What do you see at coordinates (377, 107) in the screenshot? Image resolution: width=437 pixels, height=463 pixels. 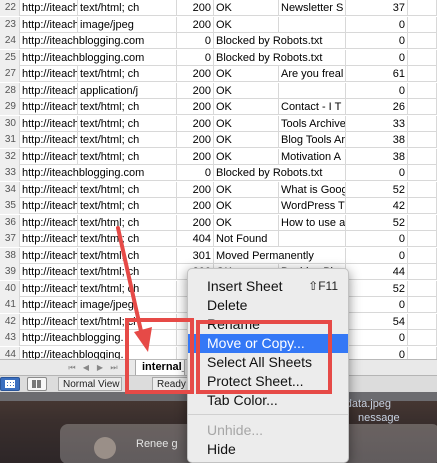 I see `cell-length: 26` at bounding box center [377, 107].